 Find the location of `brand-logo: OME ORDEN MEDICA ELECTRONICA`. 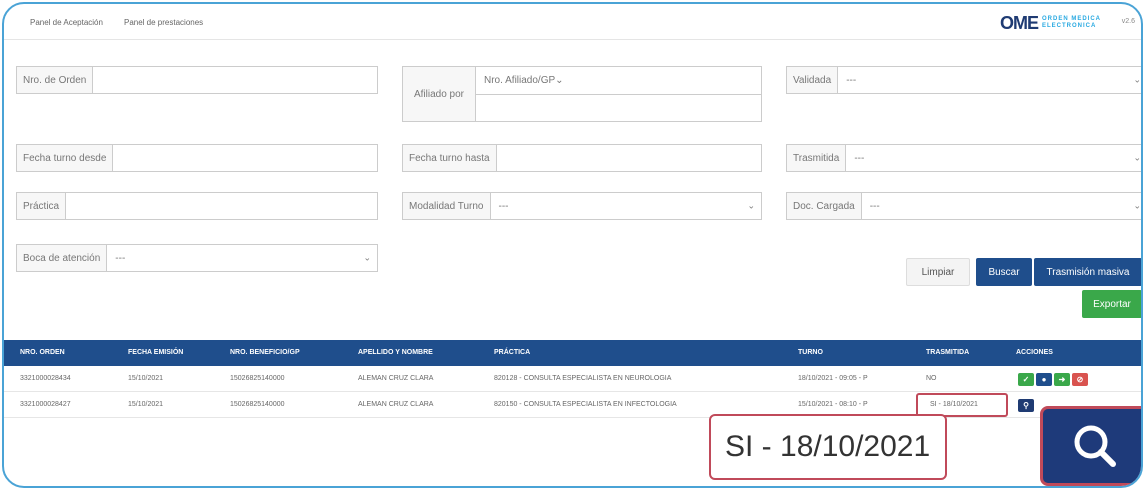

brand-logo: OME ORDEN MEDICA ELECTRONICA is located at coordinates (1050, 23).